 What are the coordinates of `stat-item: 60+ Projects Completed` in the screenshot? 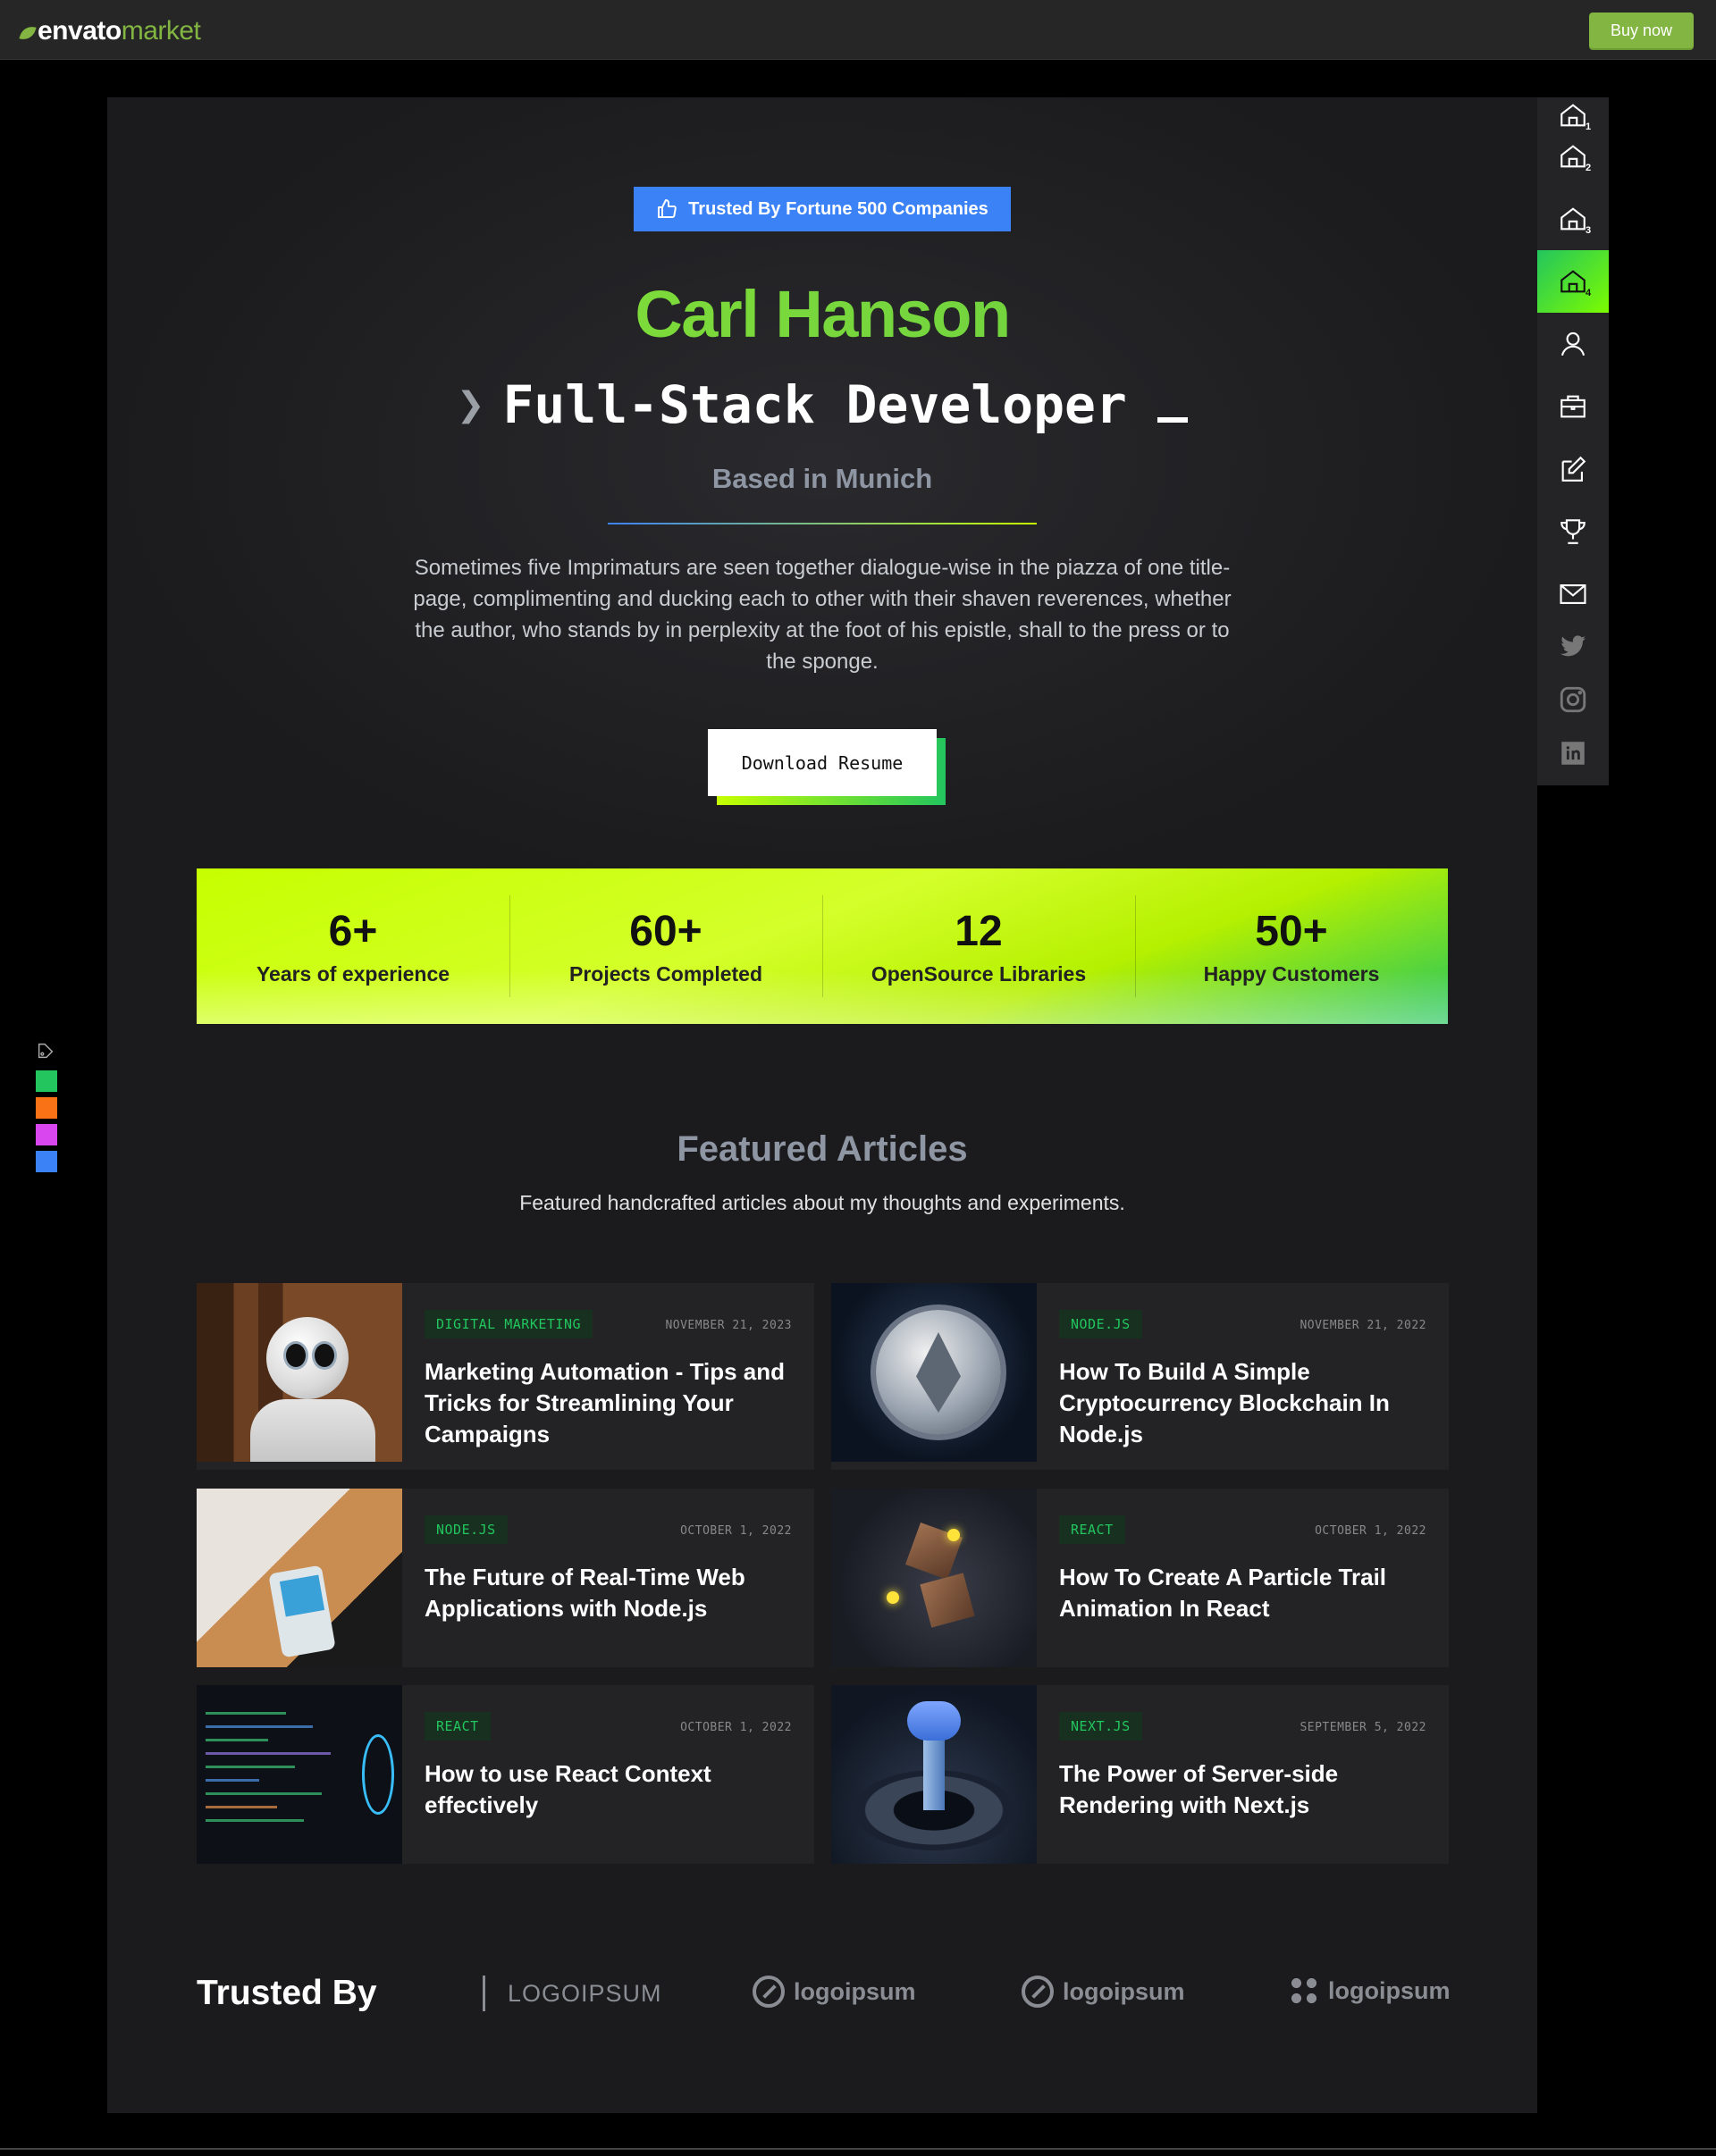 It's located at (665, 946).